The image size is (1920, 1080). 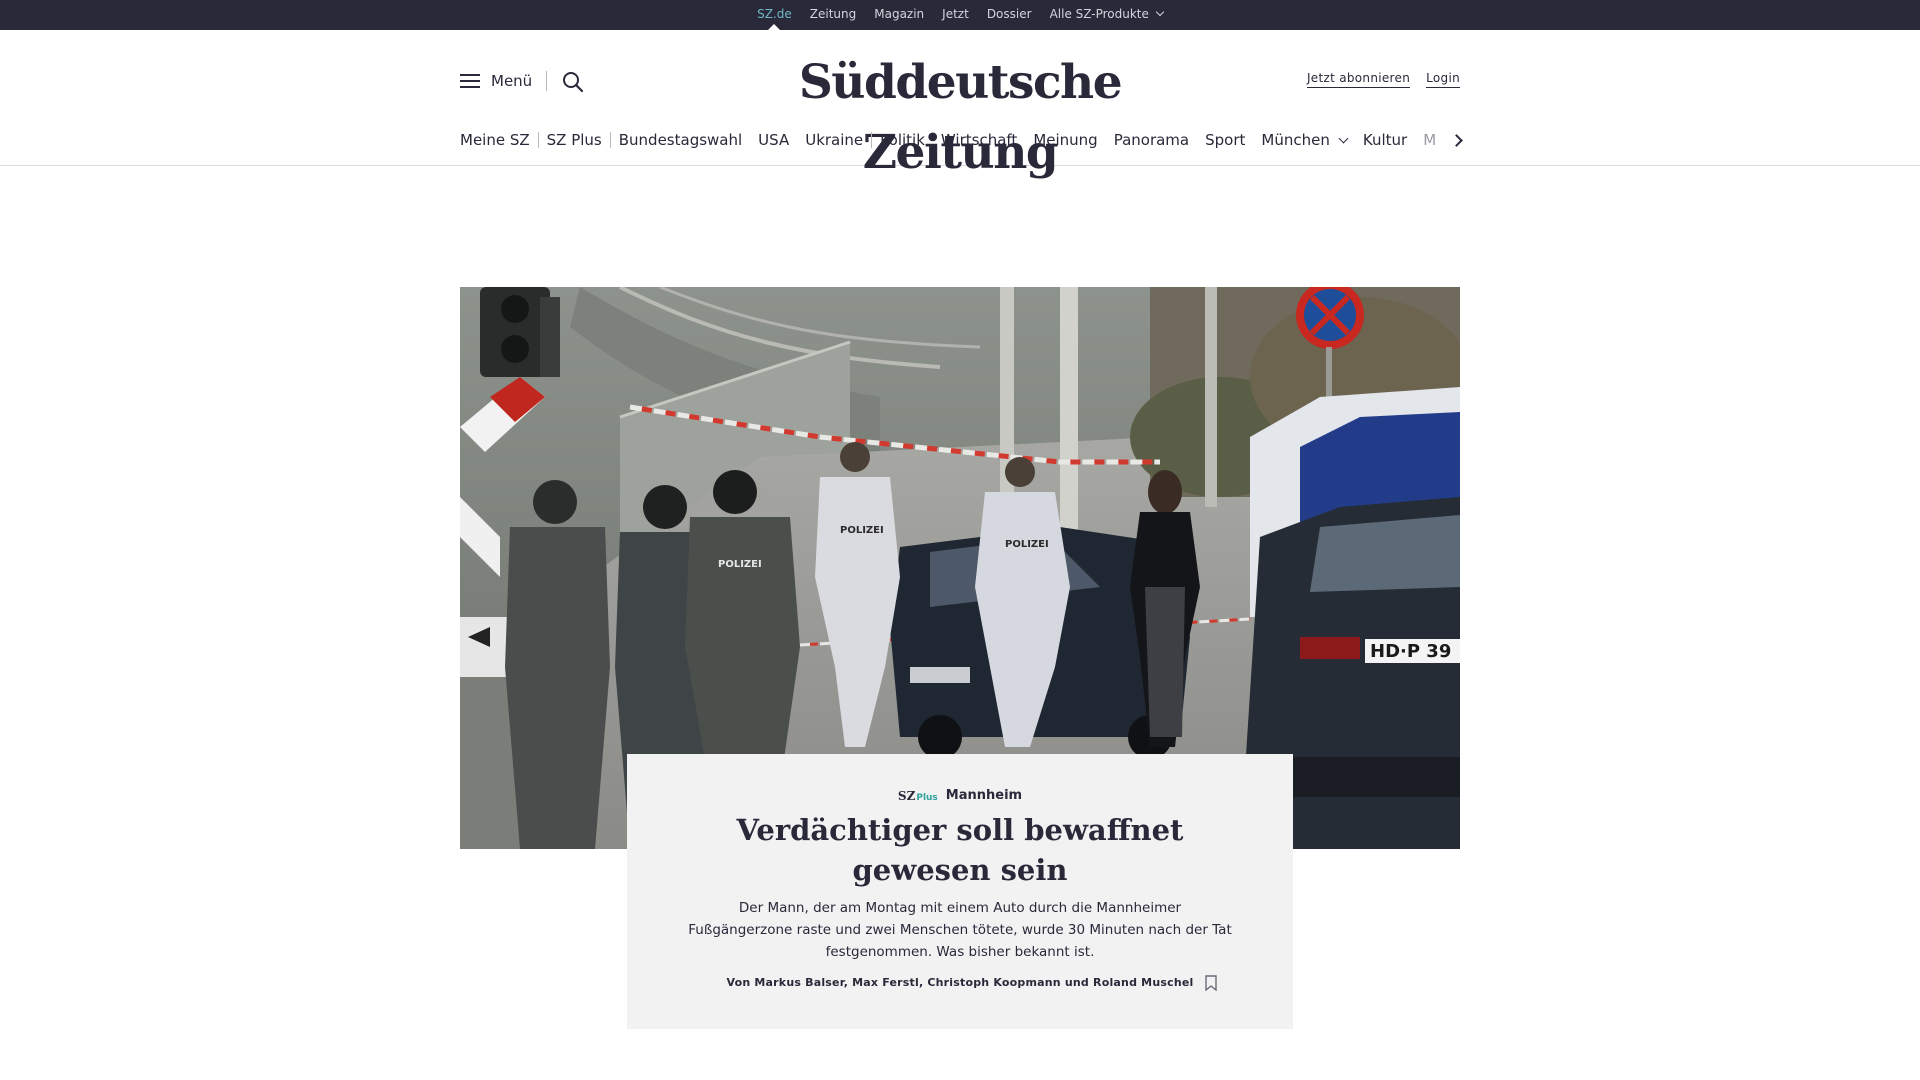 I want to click on topbar-item-dossier: Dossier, so click(x=1009, y=15).